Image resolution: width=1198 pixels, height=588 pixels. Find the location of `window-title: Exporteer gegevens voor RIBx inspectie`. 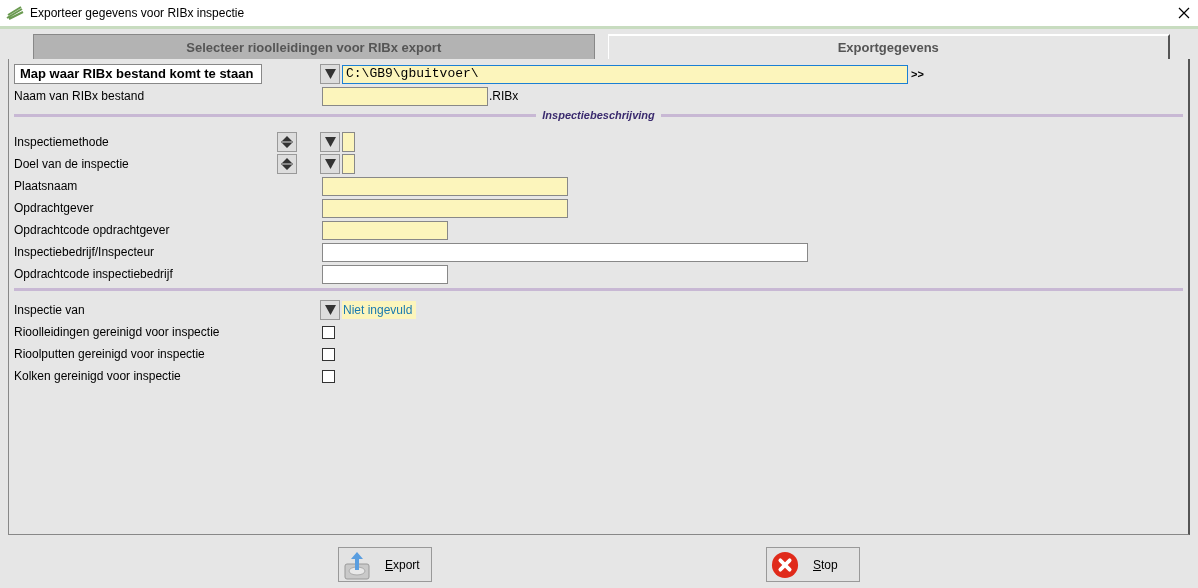

window-title: Exporteer gegevens voor RIBx inspectie is located at coordinates (138, 13).